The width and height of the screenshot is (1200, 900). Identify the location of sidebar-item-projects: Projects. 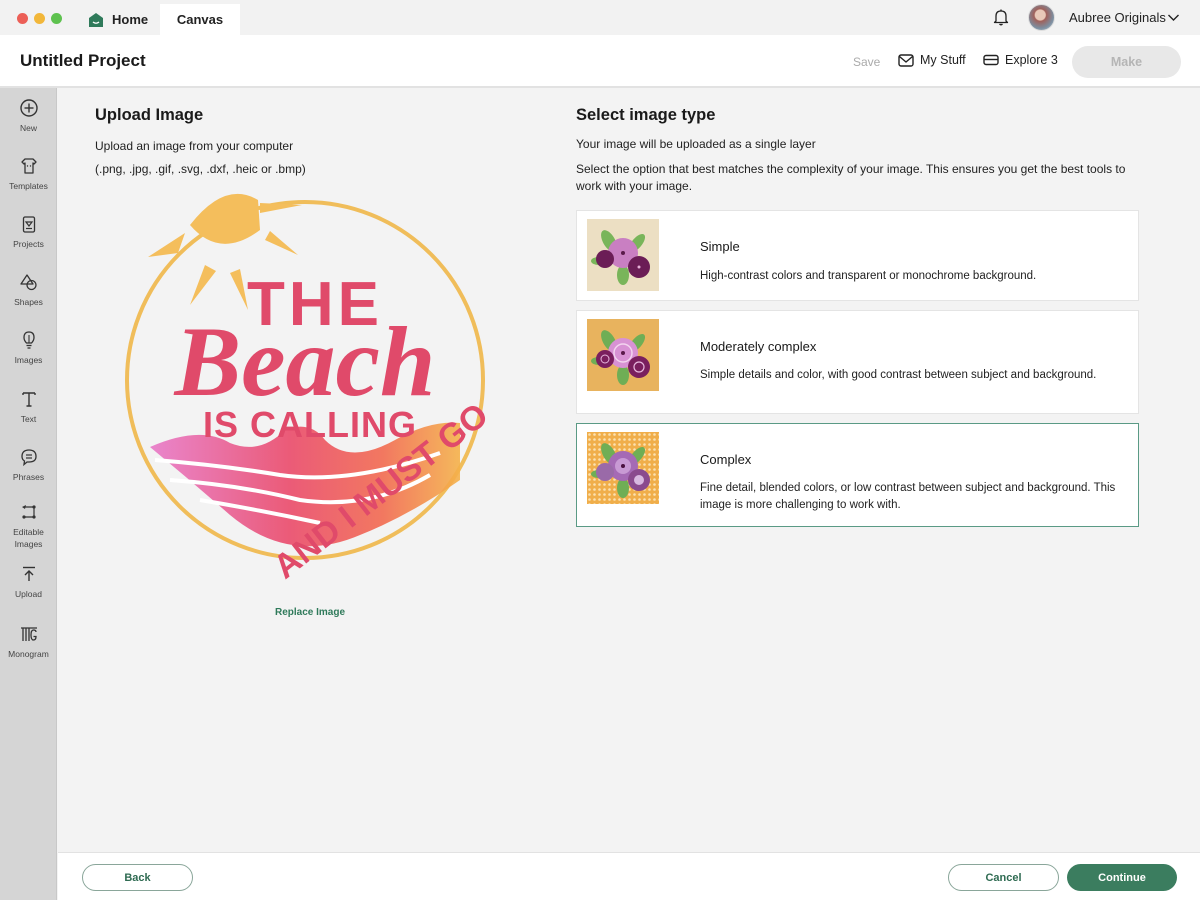
(28, 232).